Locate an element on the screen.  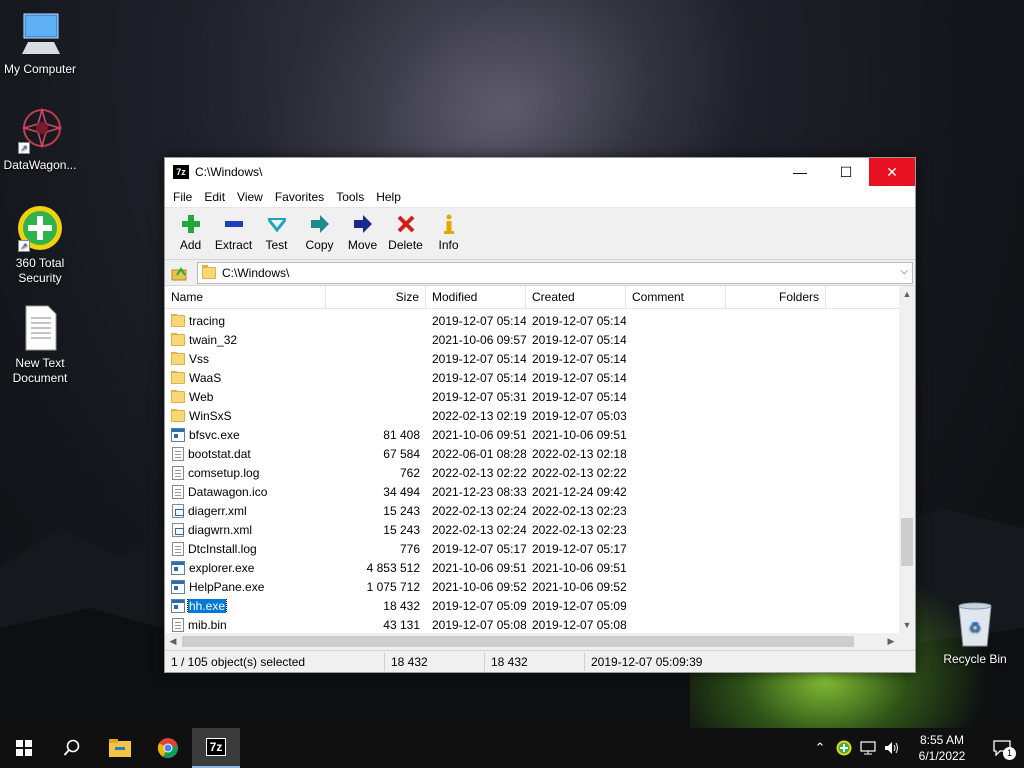
horizontal-scroll-thumb is located at coordinates (518, 641).